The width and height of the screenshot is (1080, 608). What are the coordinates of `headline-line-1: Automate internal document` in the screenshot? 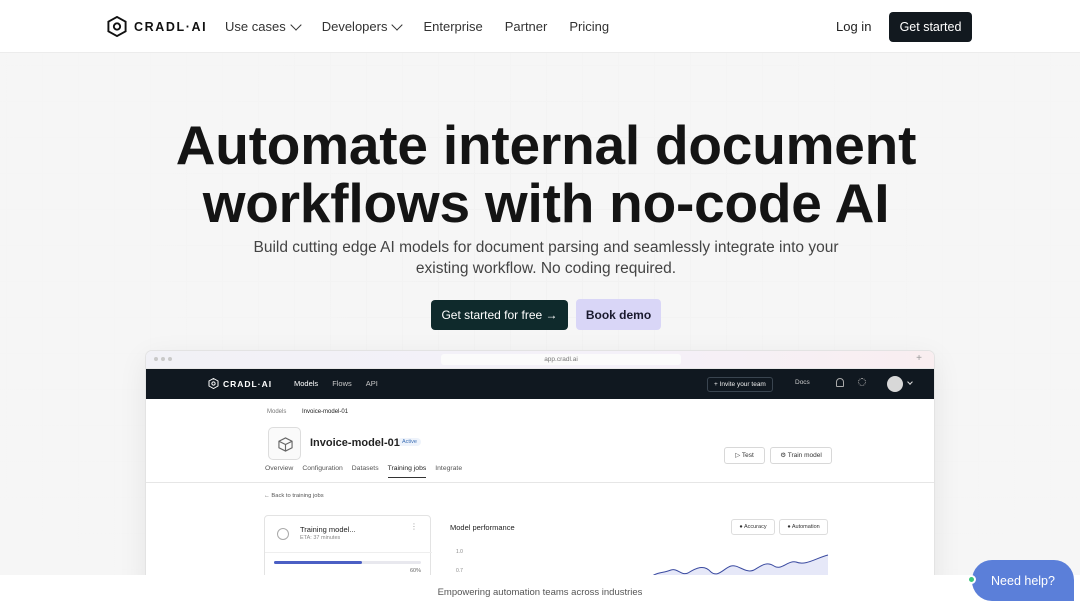 It's located at (546, 145).